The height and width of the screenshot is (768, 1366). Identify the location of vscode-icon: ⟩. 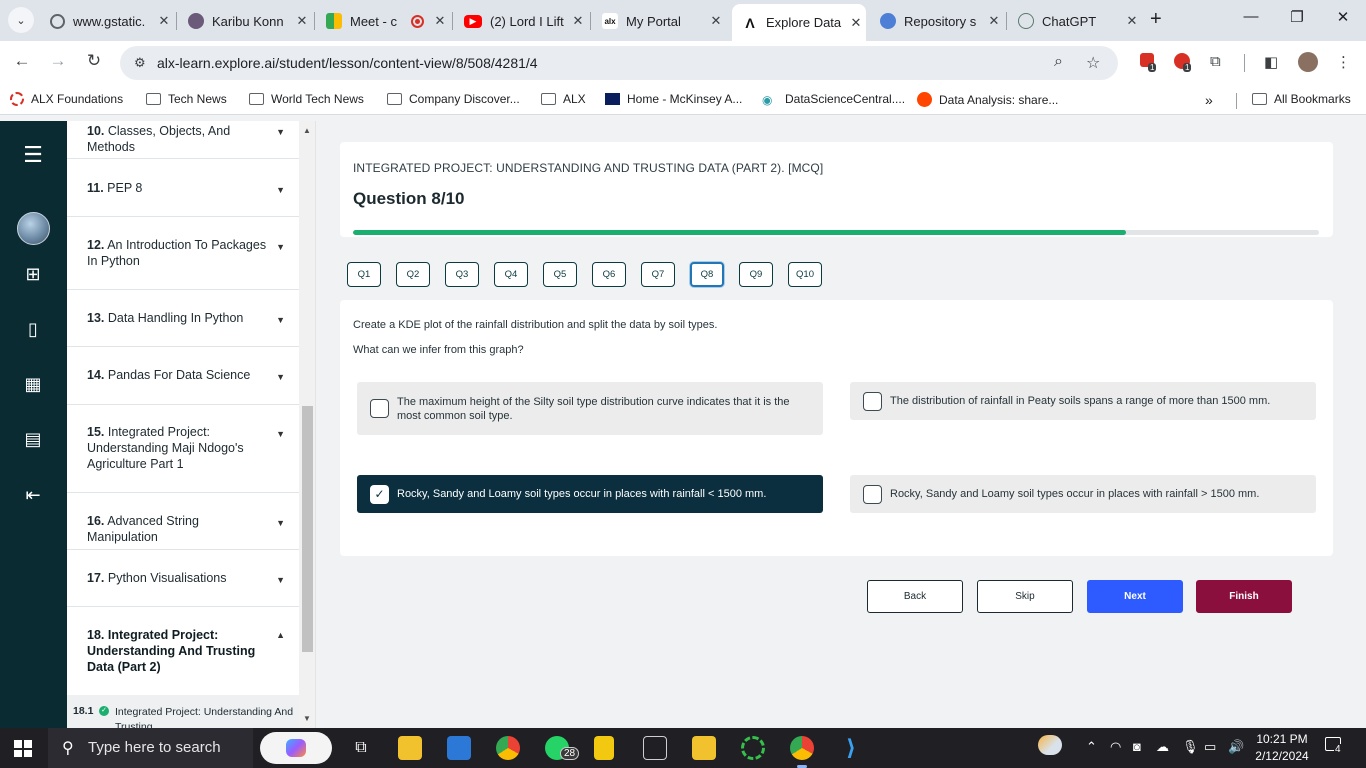
(851, 747).